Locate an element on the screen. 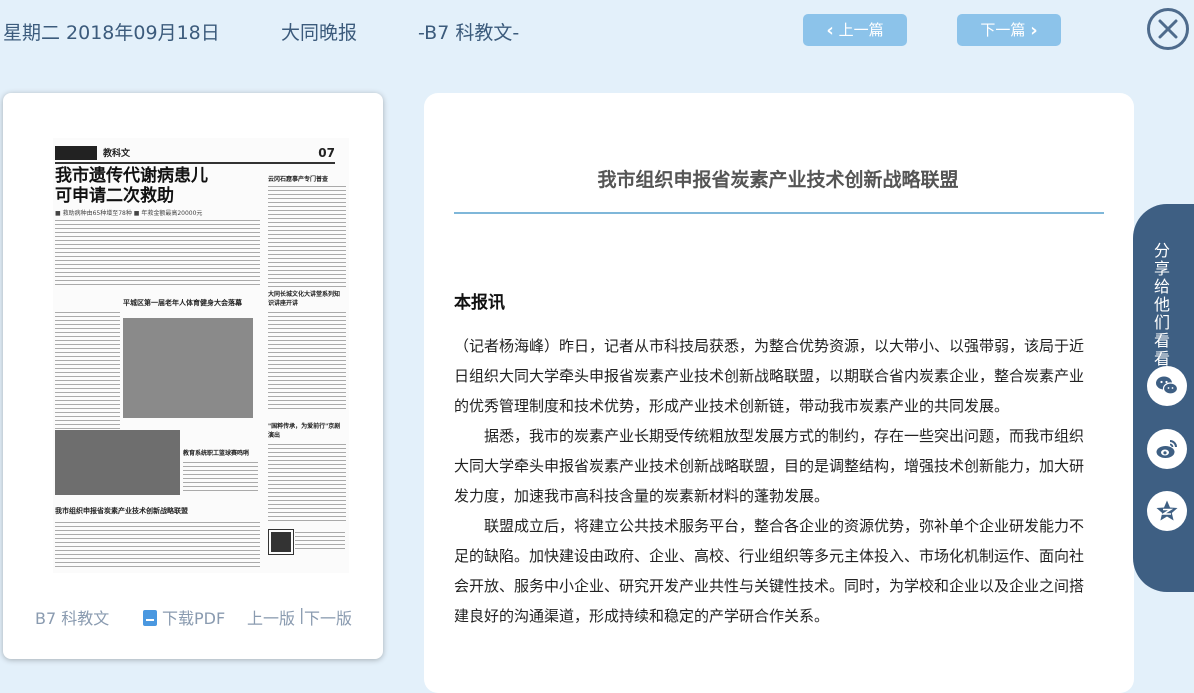  chevron-right-icon: › is located at coordinates (1034, 30).